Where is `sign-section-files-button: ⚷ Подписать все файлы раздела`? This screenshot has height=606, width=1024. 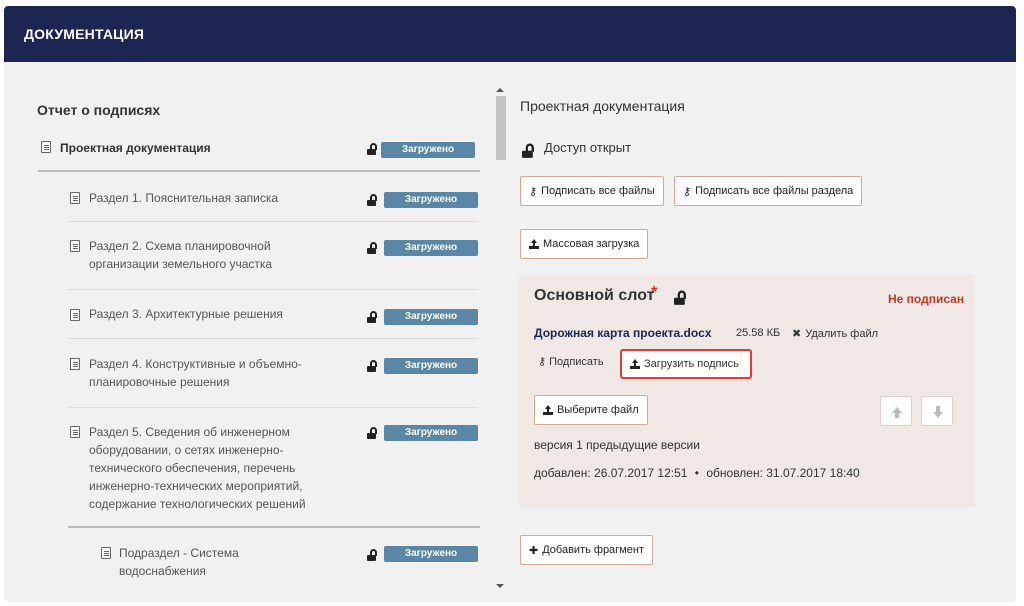
sign-section-files-button: ⚷ Подписать все файлы раздела is located at coordinates (768, 191).